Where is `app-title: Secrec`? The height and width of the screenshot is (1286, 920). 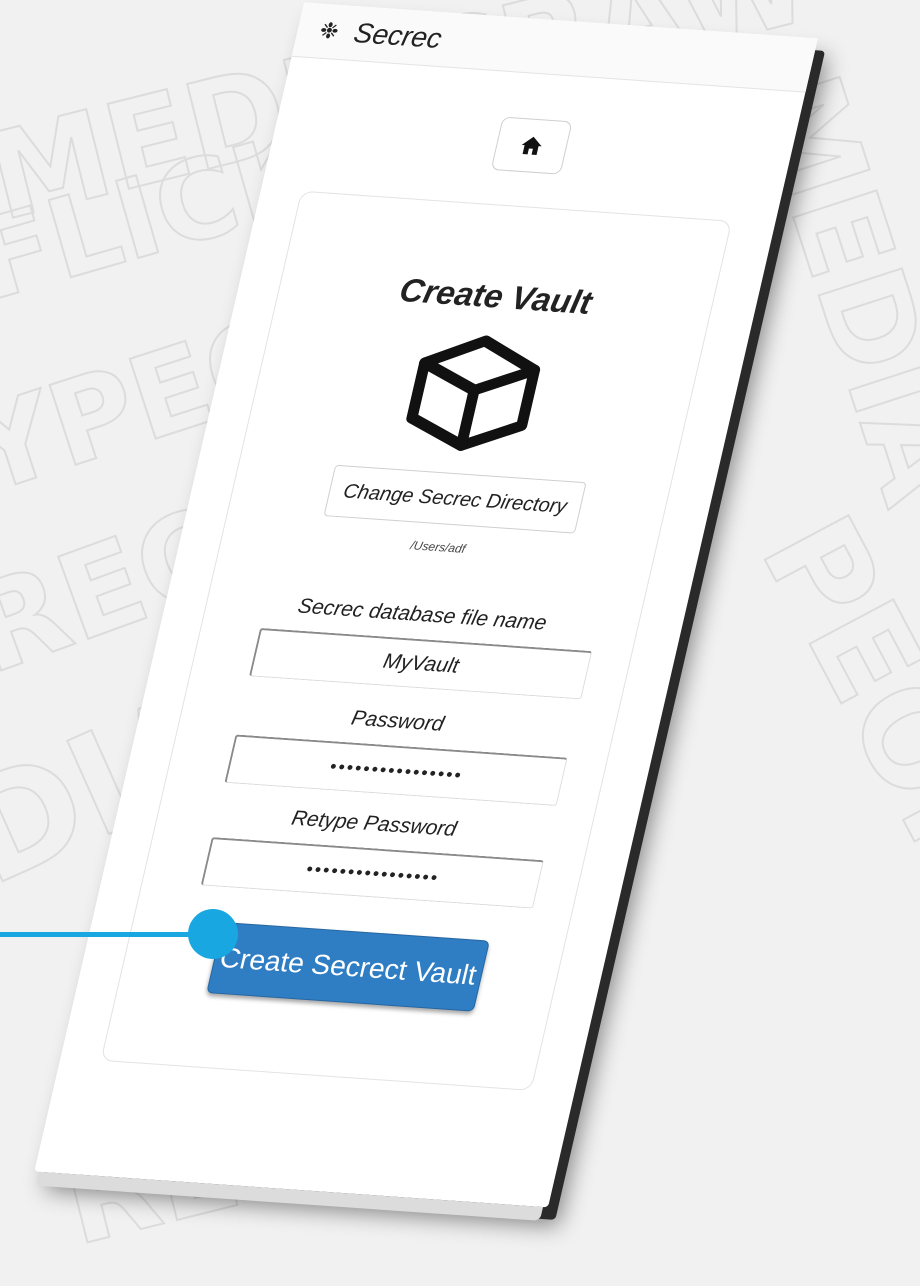 app-title: Secrec is located at coordinates (397, 35).